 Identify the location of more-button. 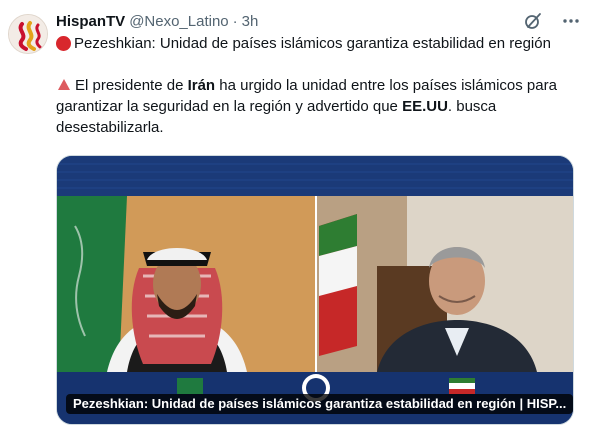
(571, 21).